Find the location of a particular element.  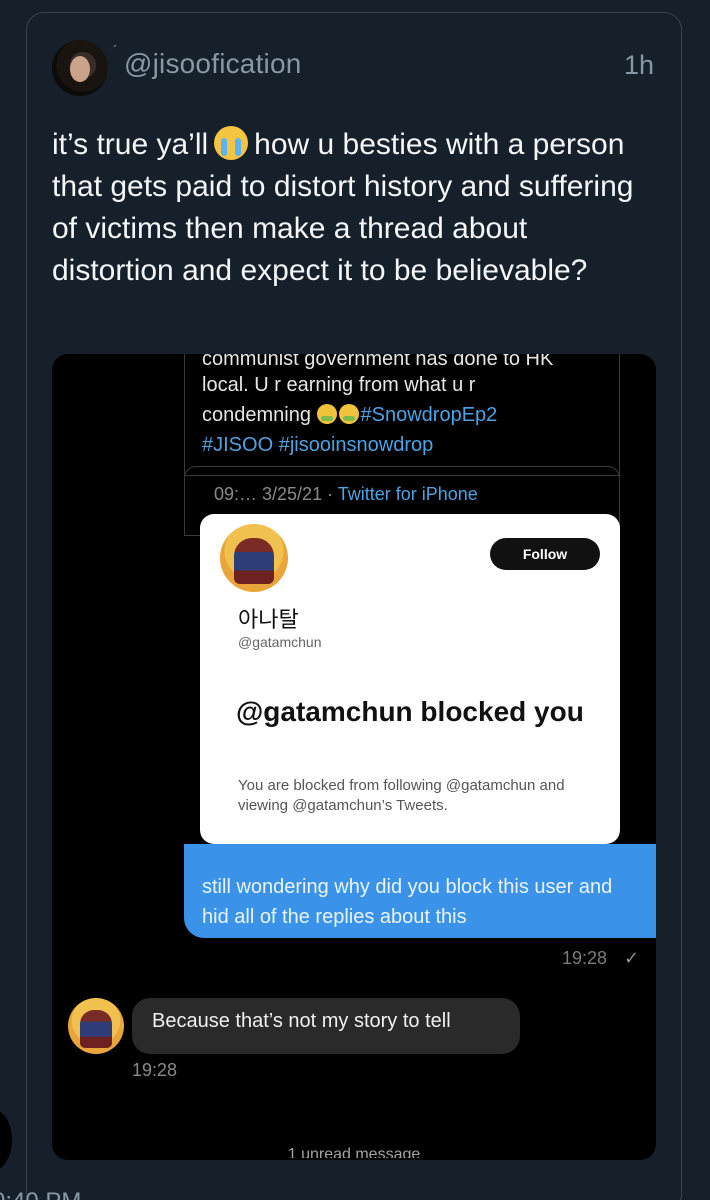

crying-emoji-icon is located at coordinates (231, 143).